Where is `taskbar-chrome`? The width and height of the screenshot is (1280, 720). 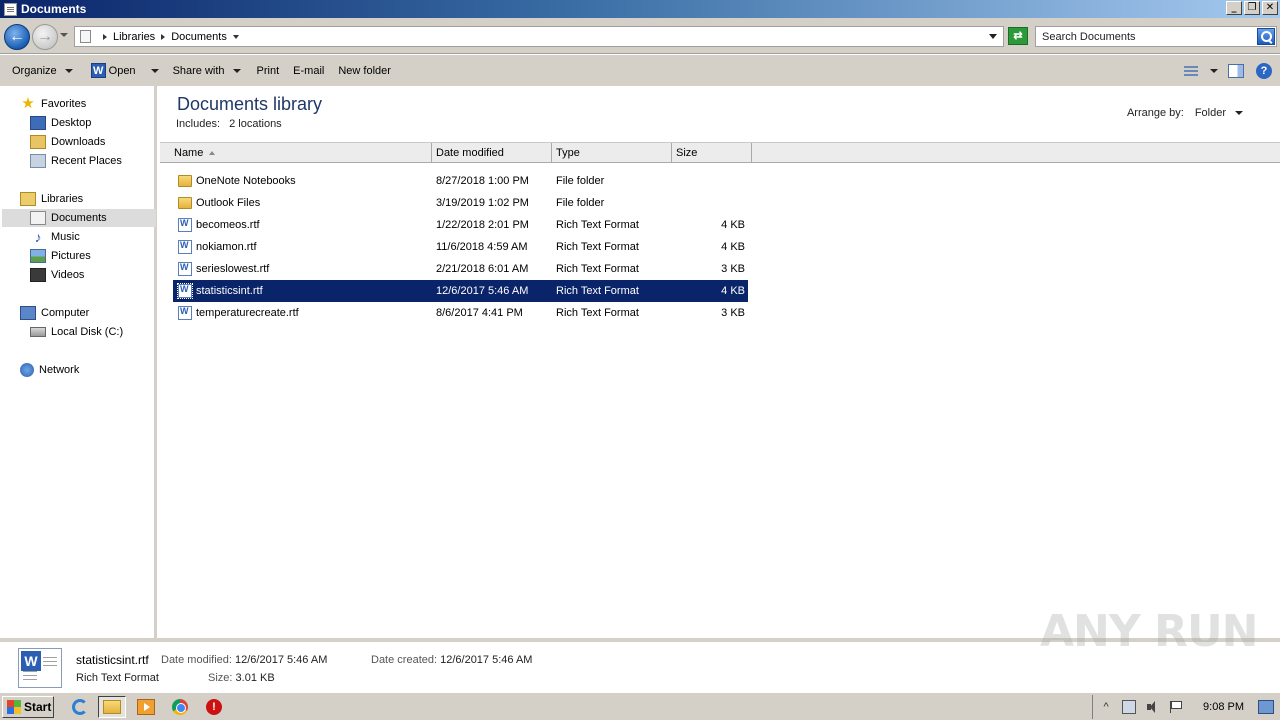 taskbar-chrome is located at coordinates (180, 707).